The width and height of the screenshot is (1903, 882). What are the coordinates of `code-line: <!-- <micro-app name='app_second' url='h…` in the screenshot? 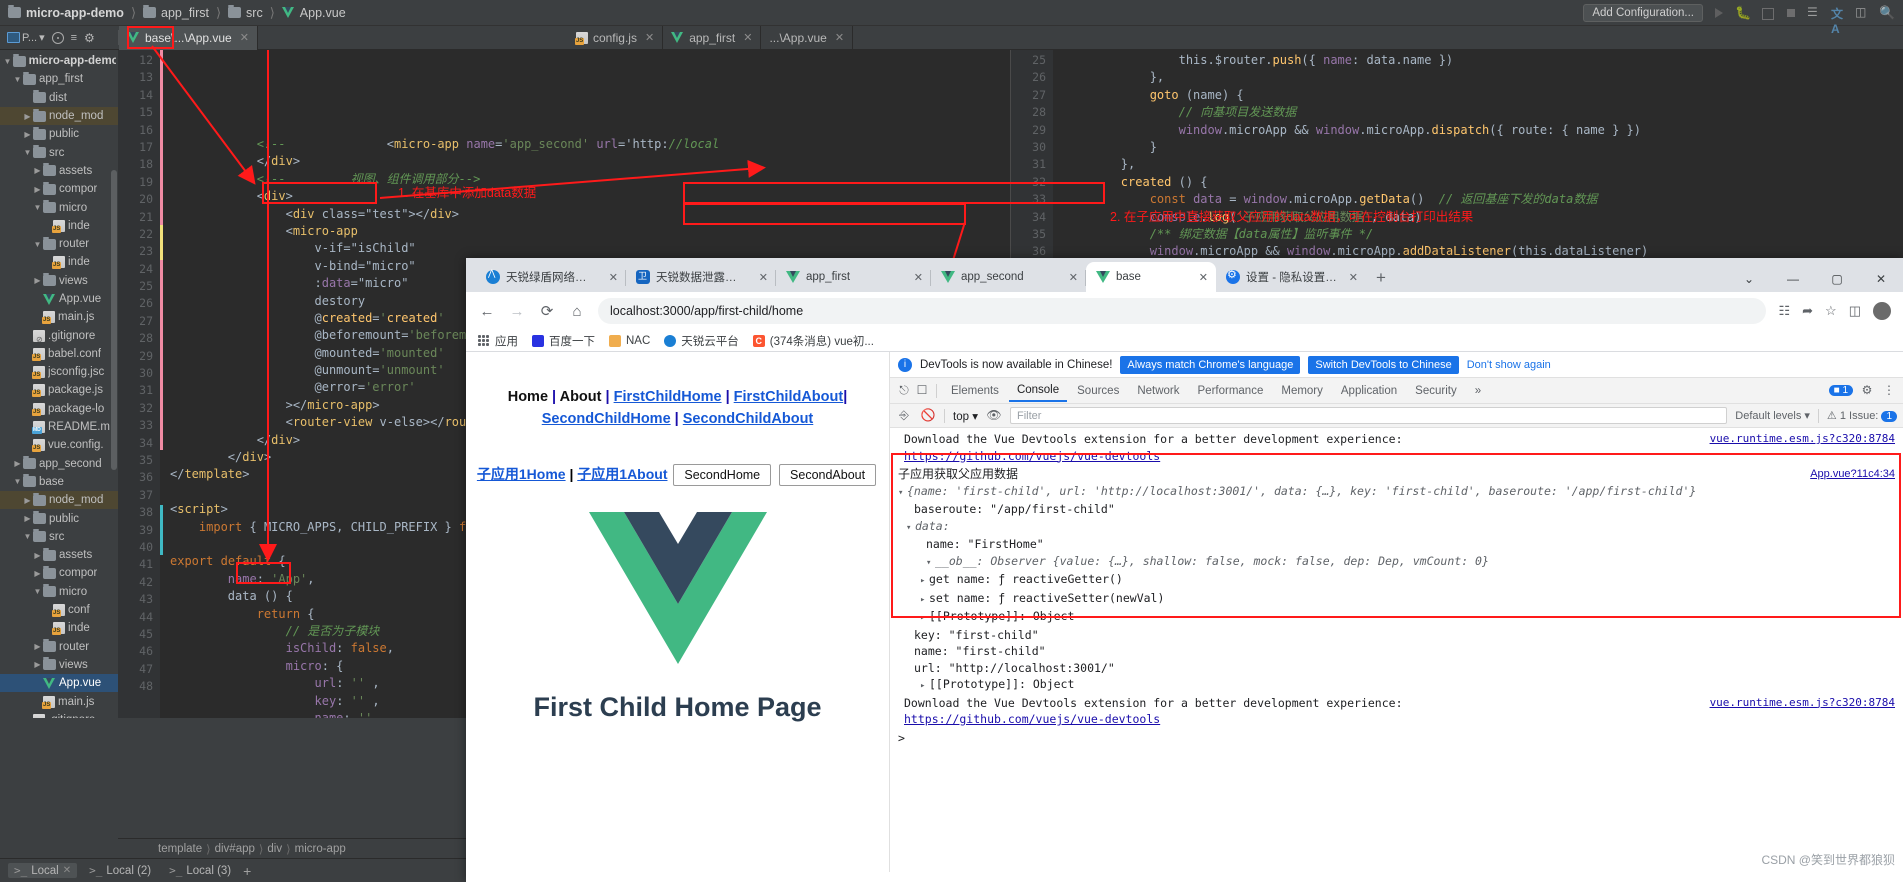 It's located at (585, 144).